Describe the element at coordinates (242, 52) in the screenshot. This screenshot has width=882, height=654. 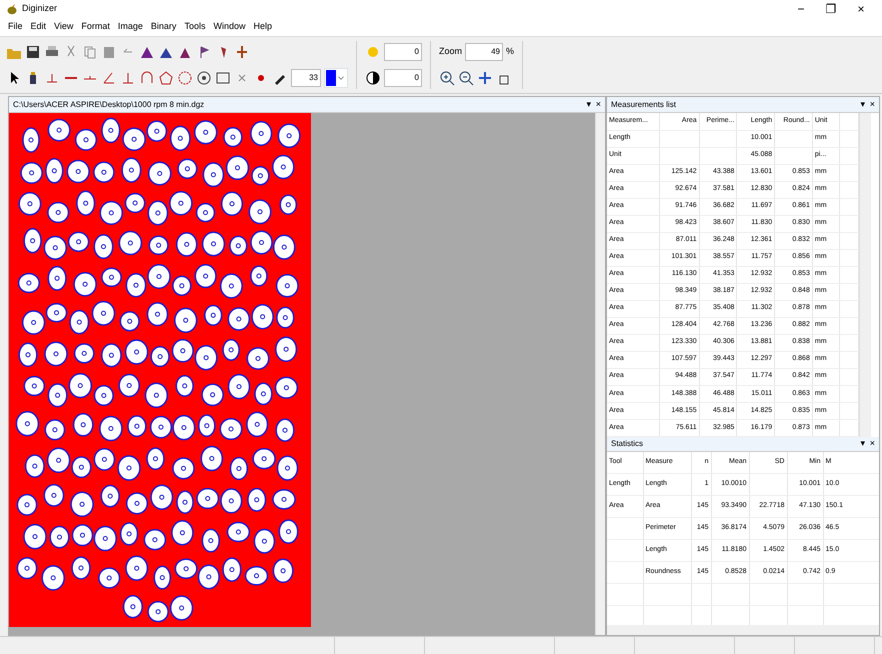
I see `cross-icon` at that location.